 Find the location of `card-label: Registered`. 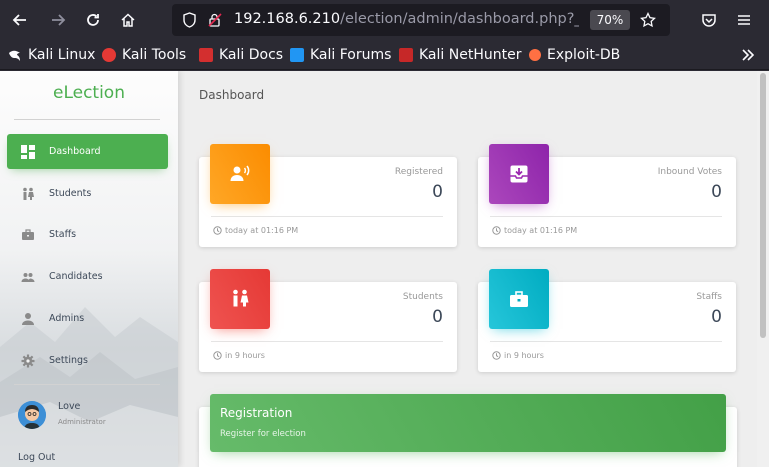

card-label: Registered is located at coordinates (418, 172).